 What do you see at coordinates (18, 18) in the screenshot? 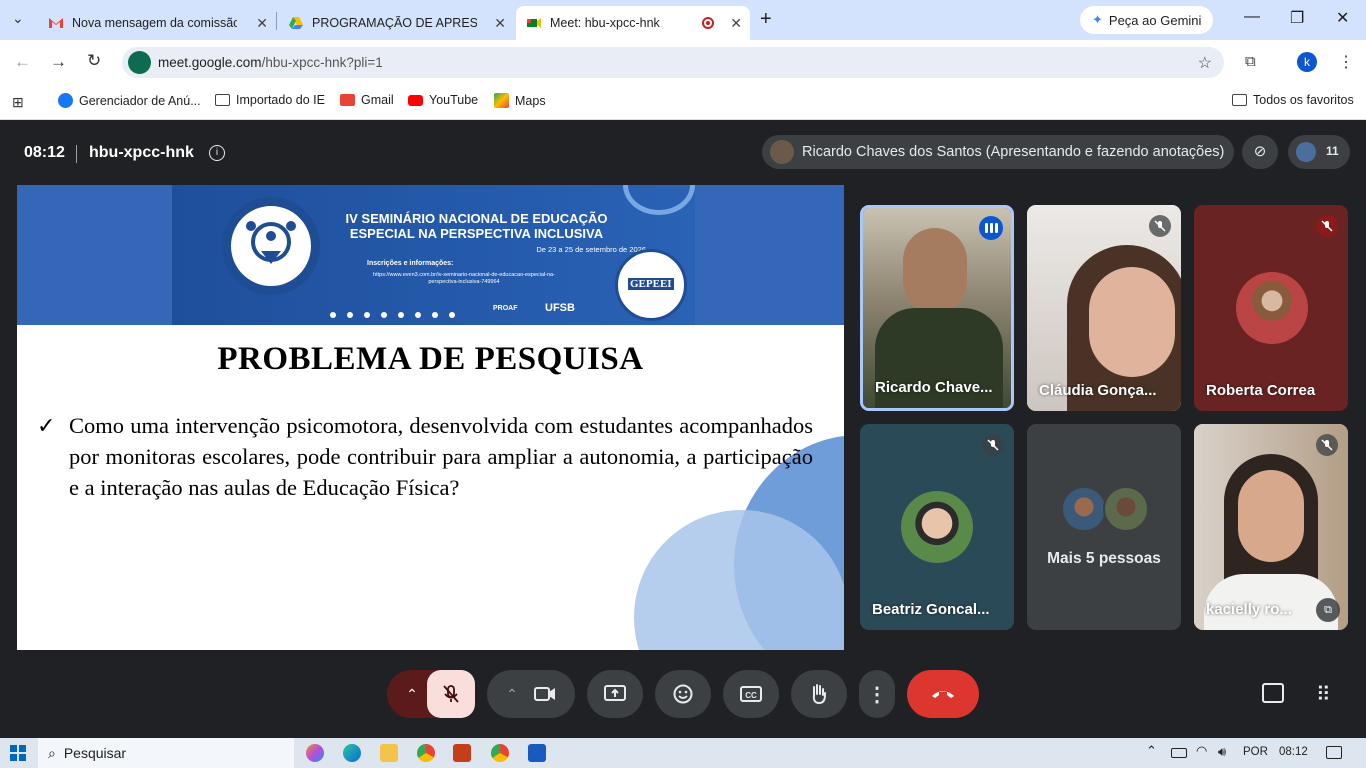
I see `tab-search-chevron-icon: ⌄` at bounding box center [18, 18].